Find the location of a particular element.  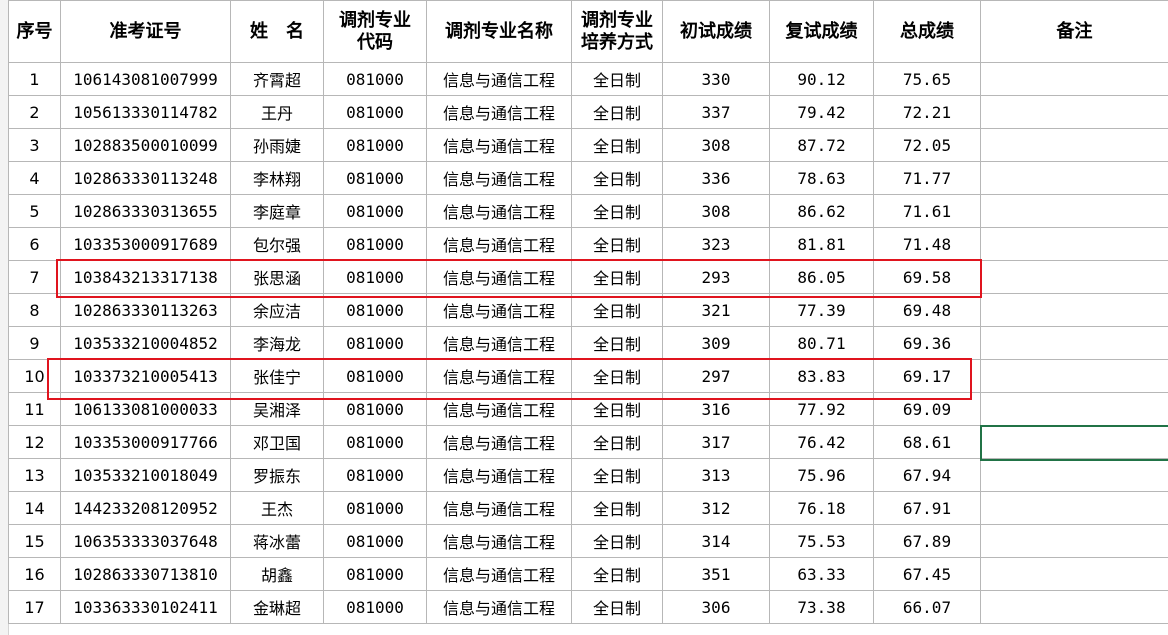

cell-initial-score: 306 is located at coordinates (716, 607).